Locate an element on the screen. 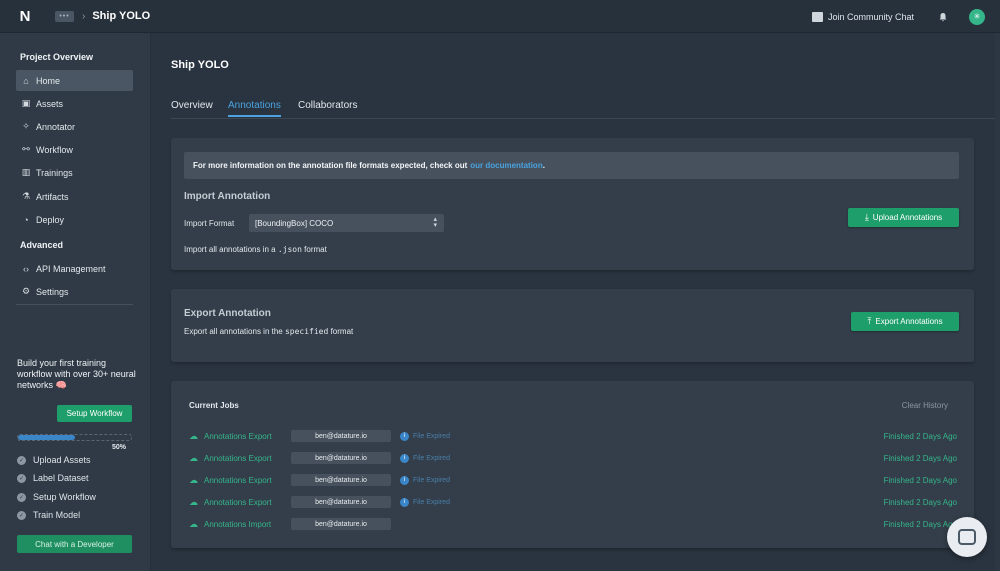 The image size is (1000, 571). import-description: Import all annotations in a .json format is located at coordinates (255, 249).